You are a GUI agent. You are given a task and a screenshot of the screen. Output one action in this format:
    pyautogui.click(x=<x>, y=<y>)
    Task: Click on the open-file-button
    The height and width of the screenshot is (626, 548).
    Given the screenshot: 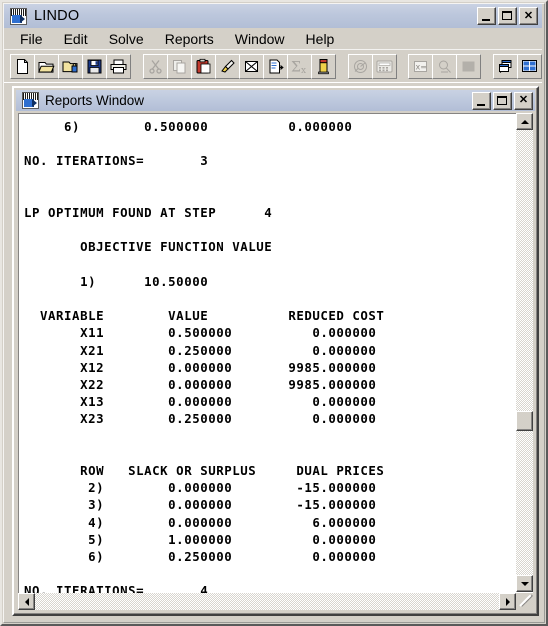 What is the action you would take?
    pyautogui.click(x=46, y=66)
    